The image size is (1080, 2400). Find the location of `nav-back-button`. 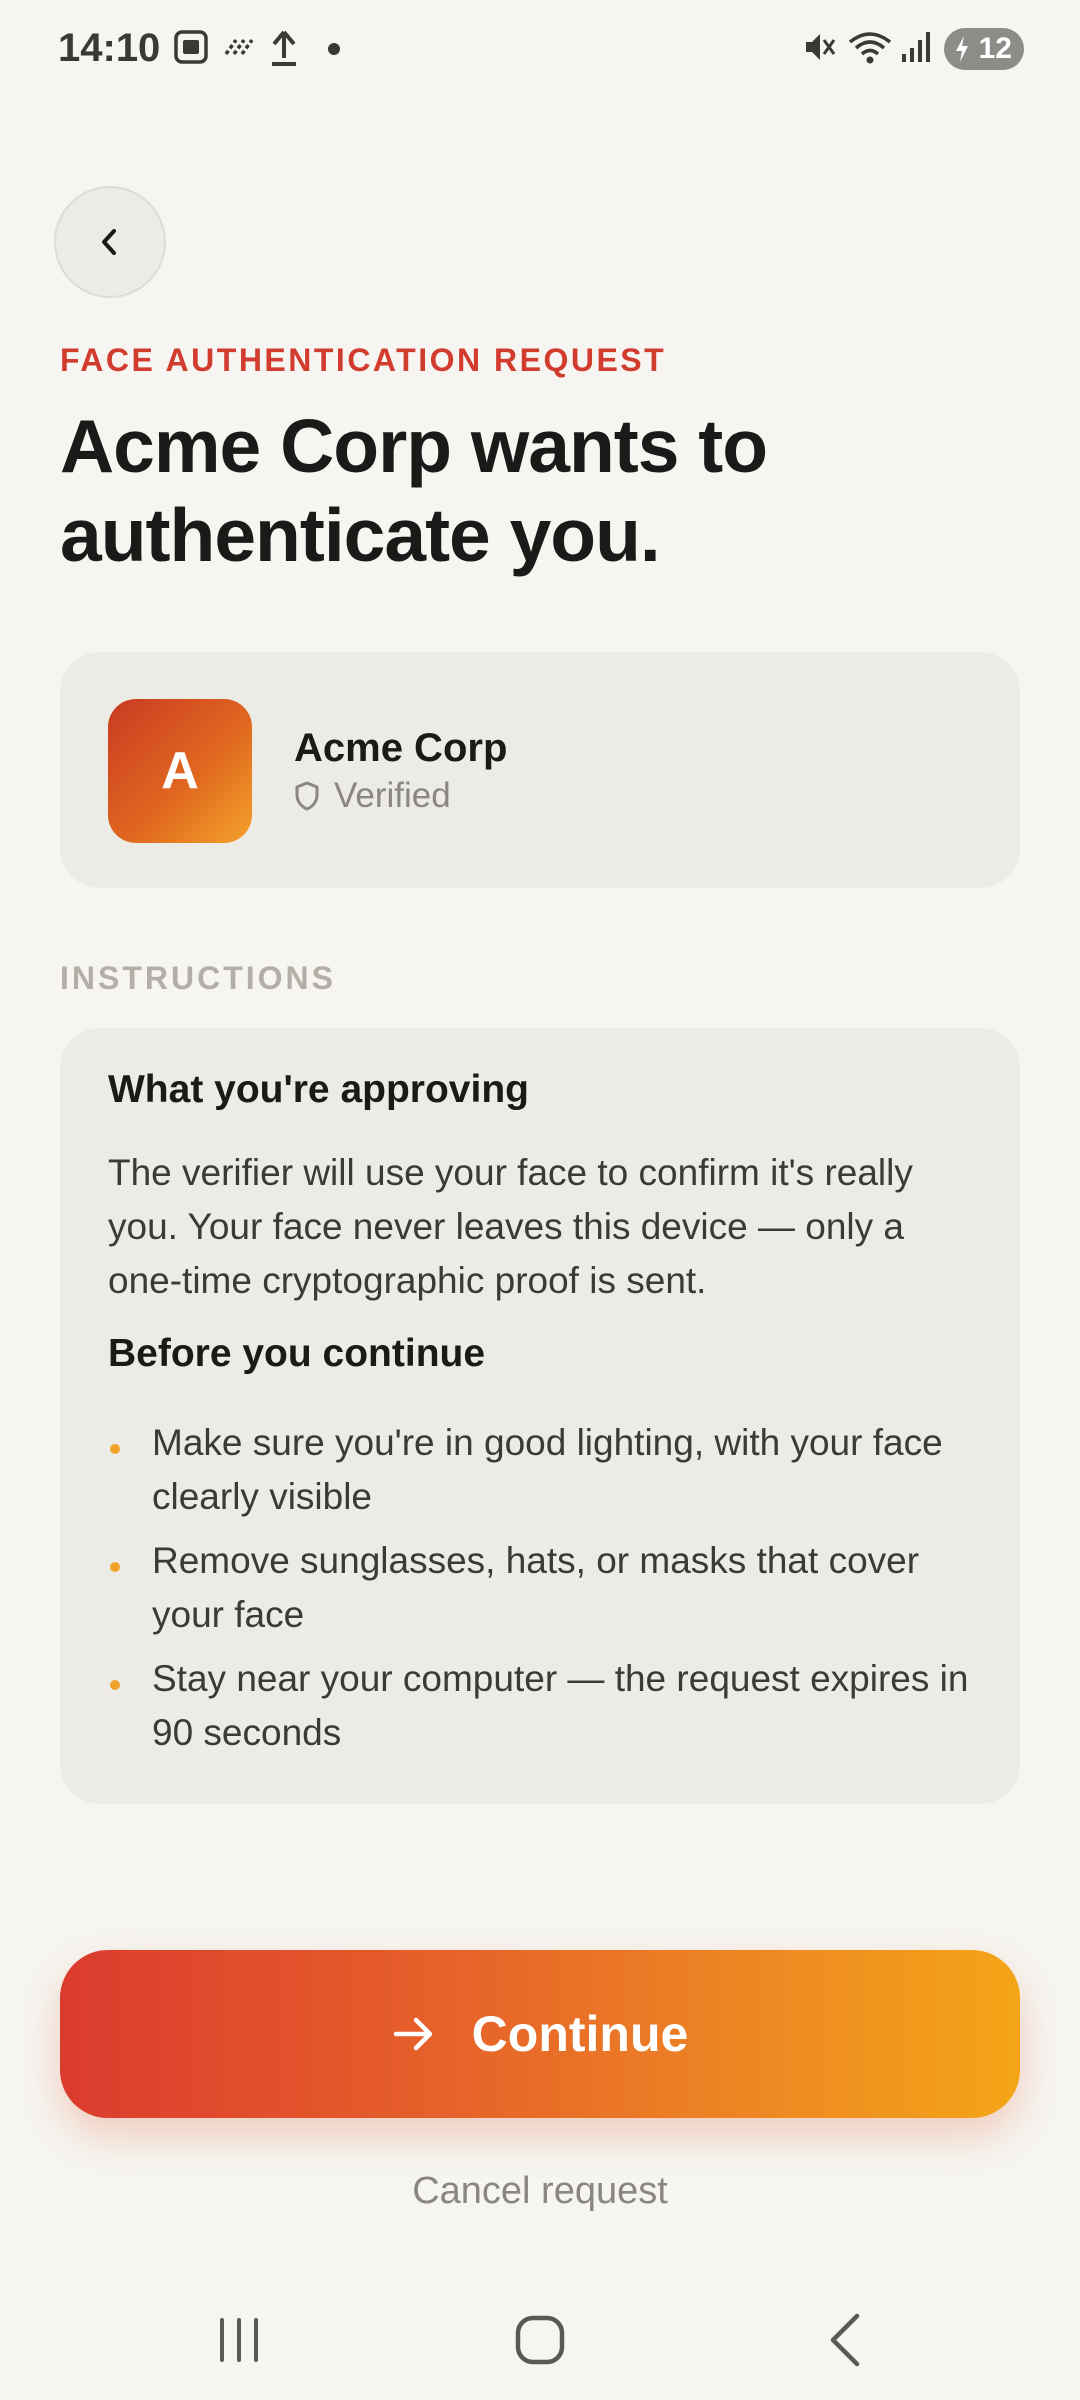

nav-back-button is located at coordinates (845, 2340).